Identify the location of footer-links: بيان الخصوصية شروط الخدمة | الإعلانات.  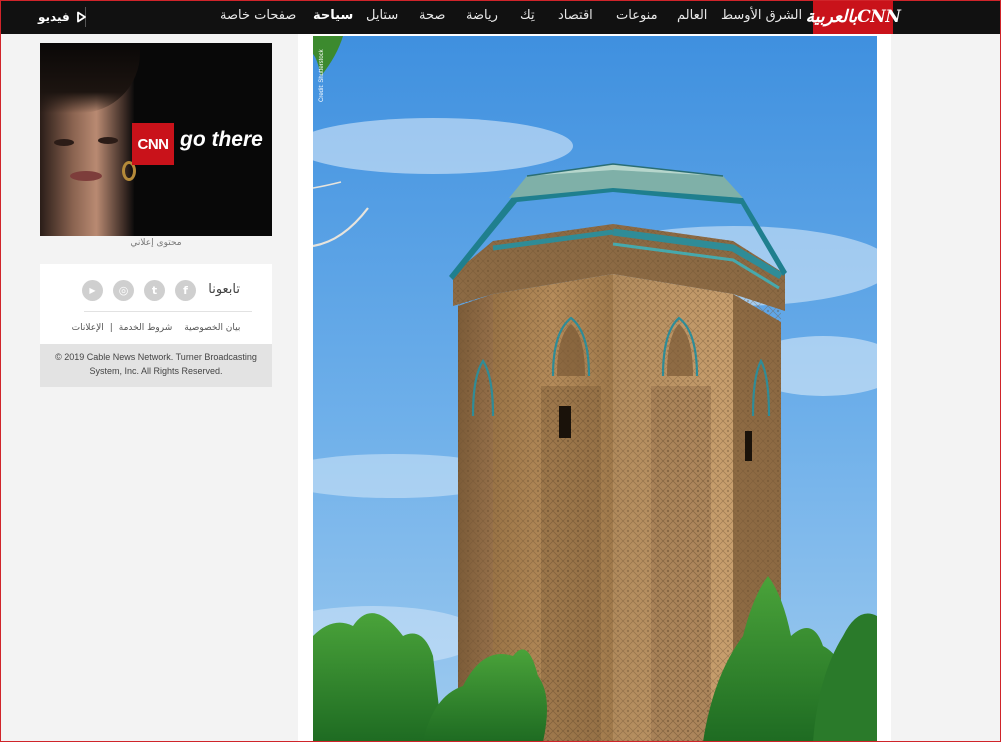
(156, 328).